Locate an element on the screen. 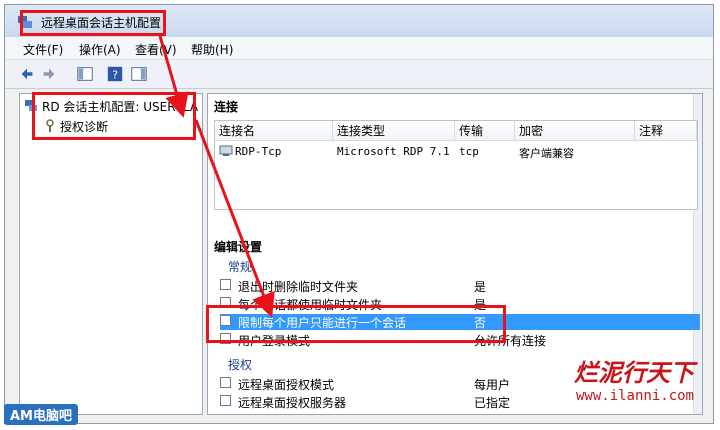 Image resolution: width=720 pixels, height=430 pixels. watermark-brand: 烂泥行天下 is located at coordinates (634, 372).